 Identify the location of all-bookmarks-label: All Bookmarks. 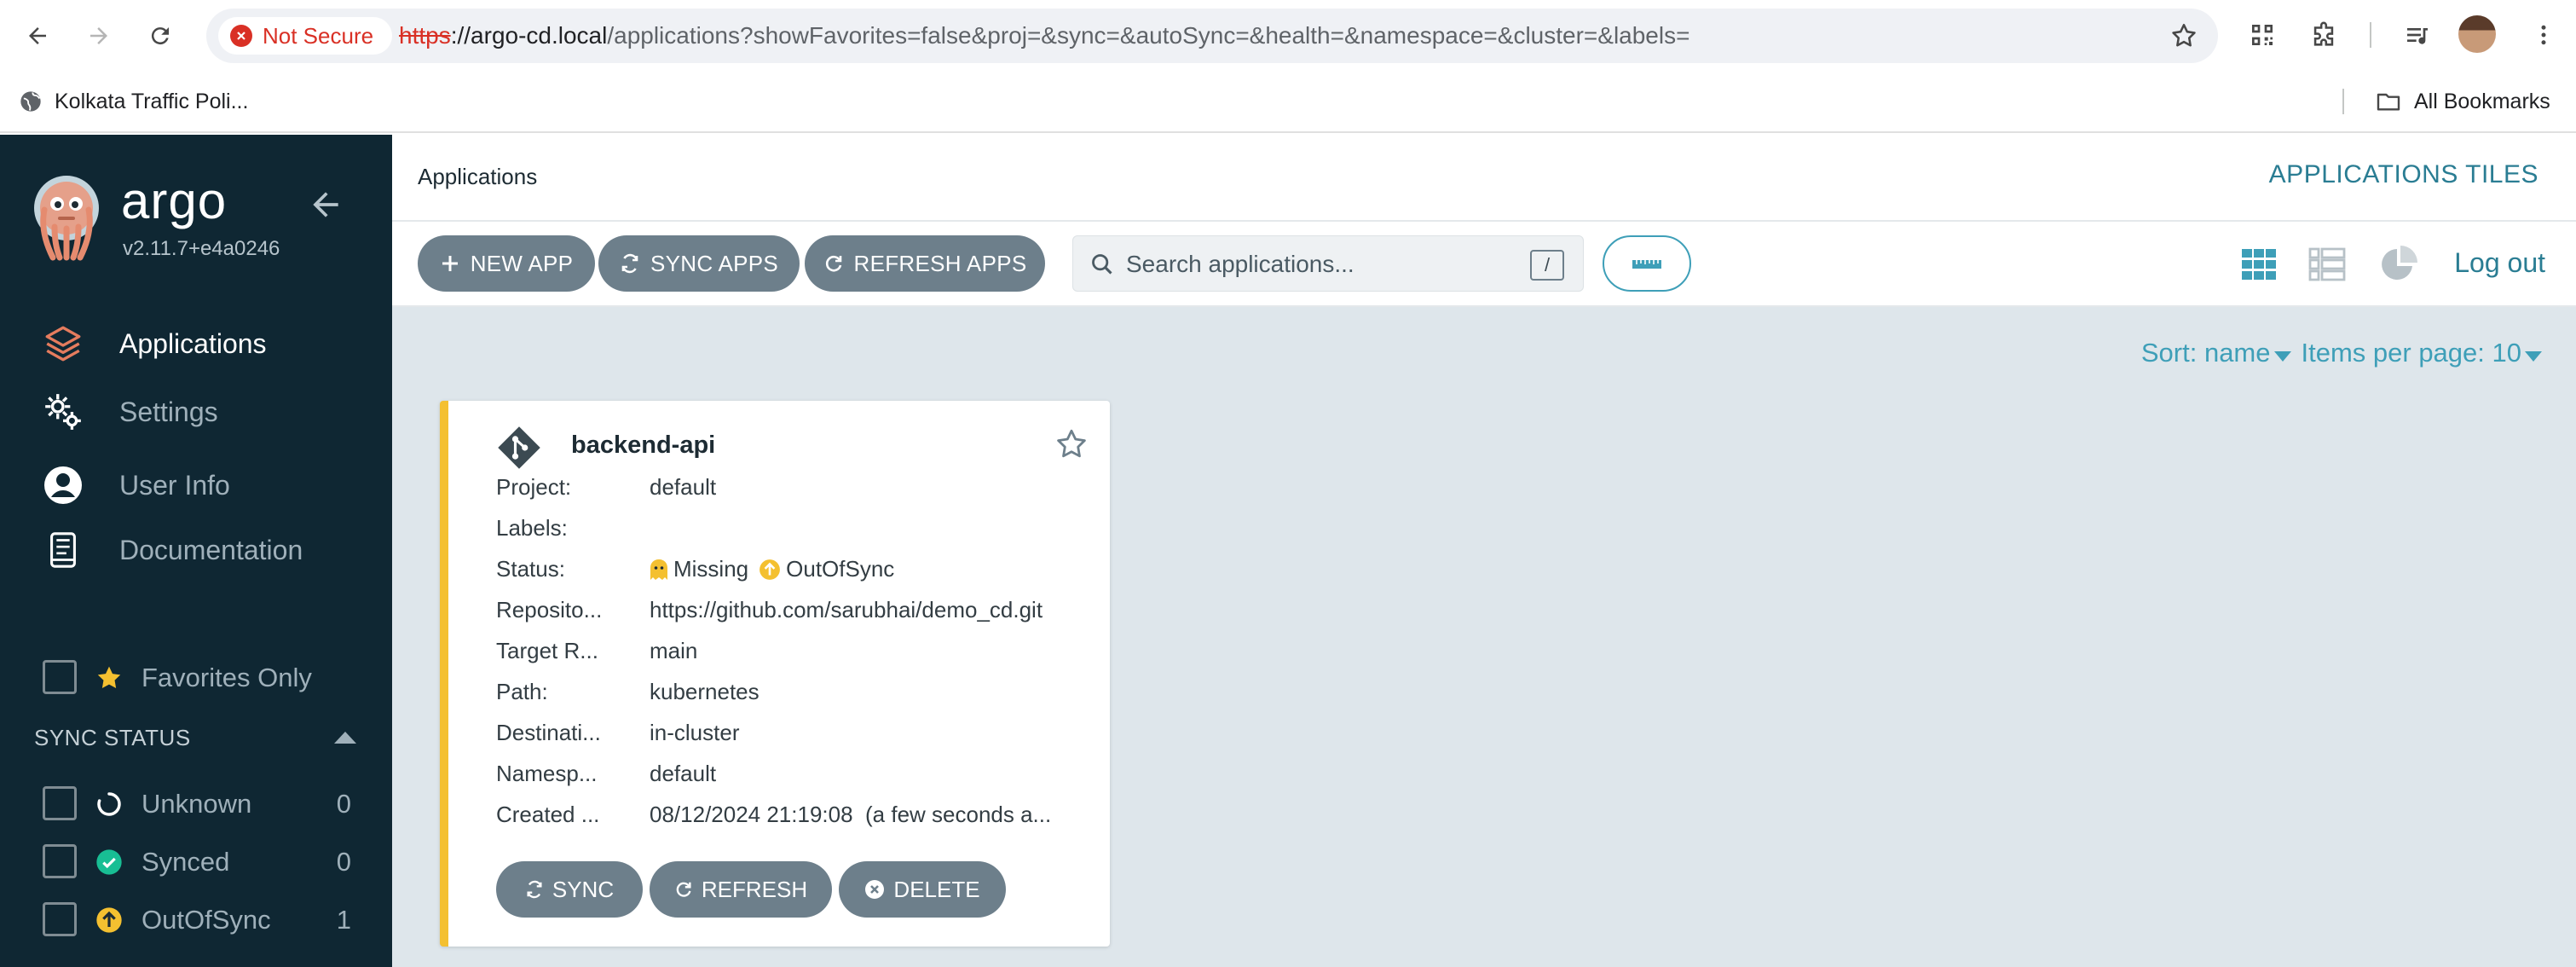
(2482, 101).